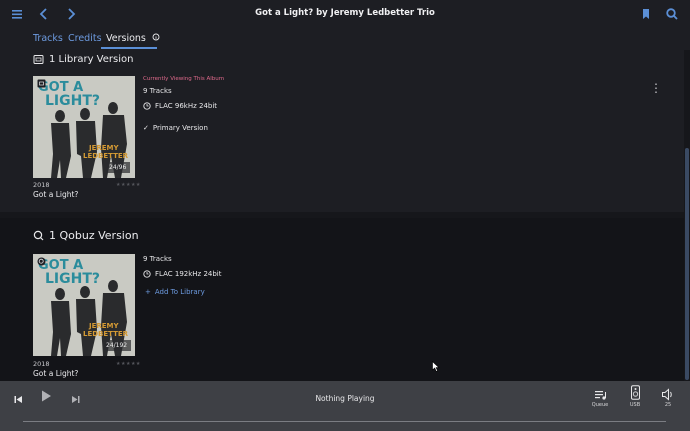  I want to click on top-bar: Got a Light? by Jeremy Ledbetter Trio, so click(345, 14).